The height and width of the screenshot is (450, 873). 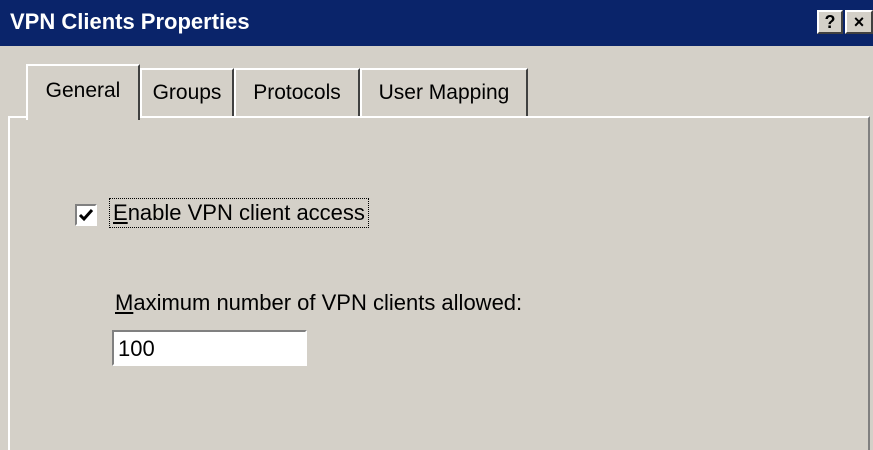 I want to click on max-clients-input: 100, so click(x=209, y=348).